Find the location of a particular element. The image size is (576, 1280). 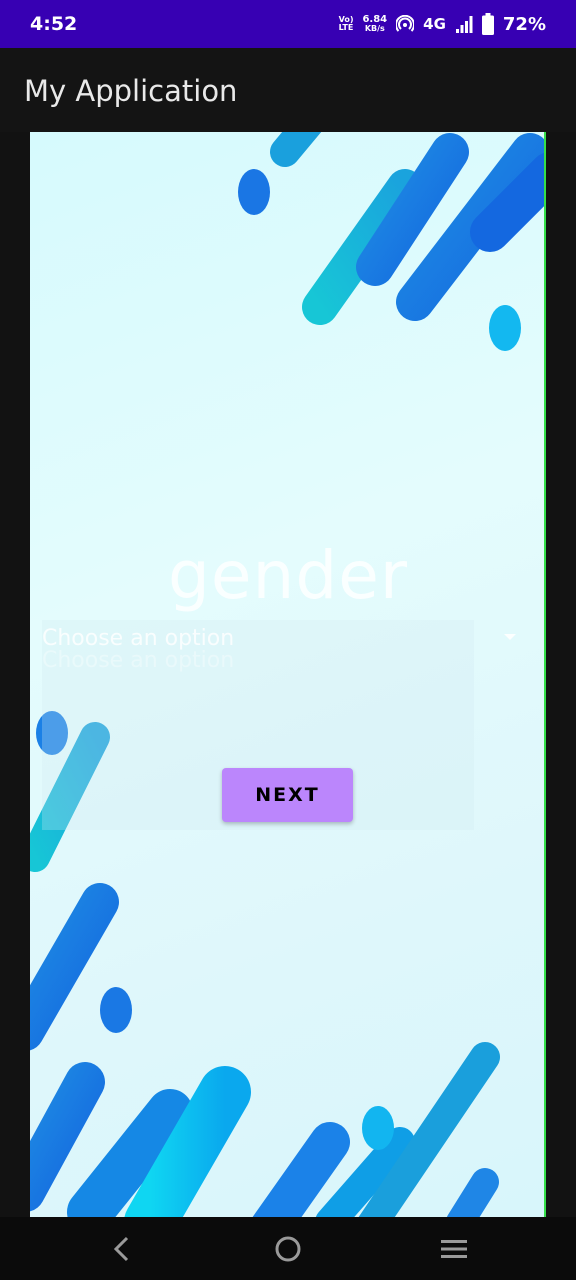

battery-icon is located at coordinates (487, 24).